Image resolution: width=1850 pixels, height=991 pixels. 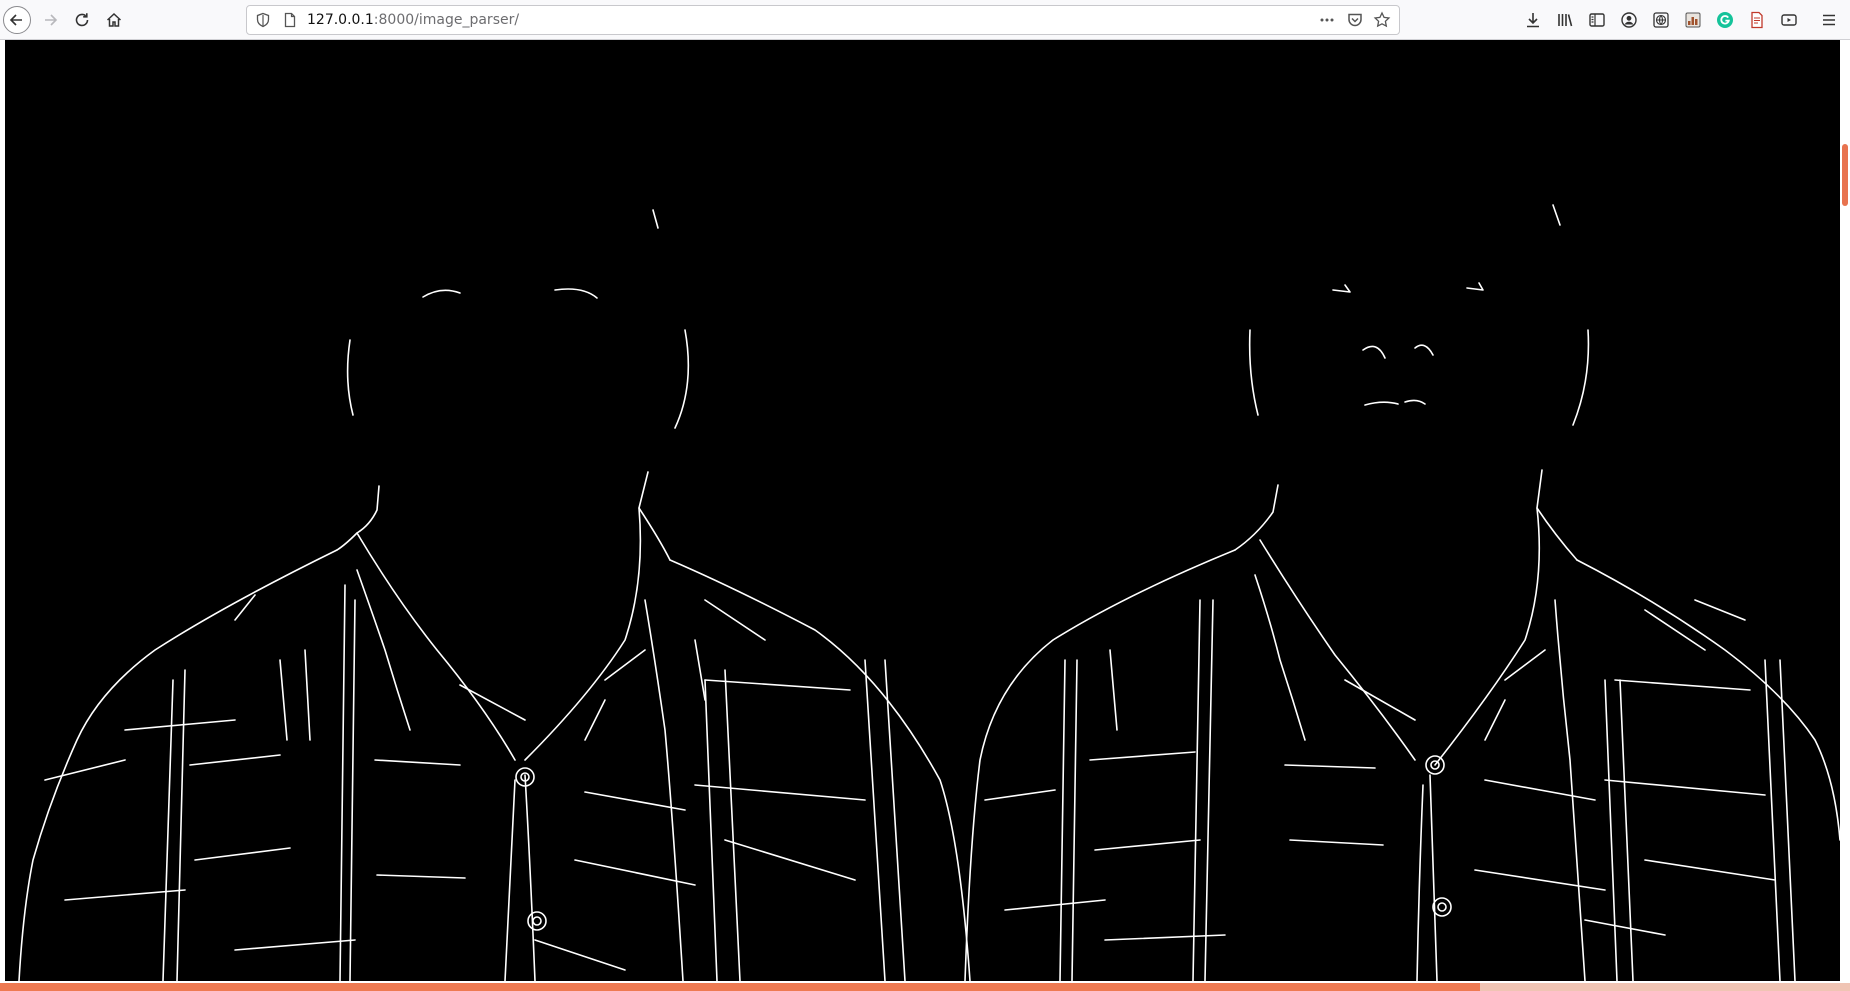 I want to click on hamburger-menu-icon, so click(x=1829, y=20).